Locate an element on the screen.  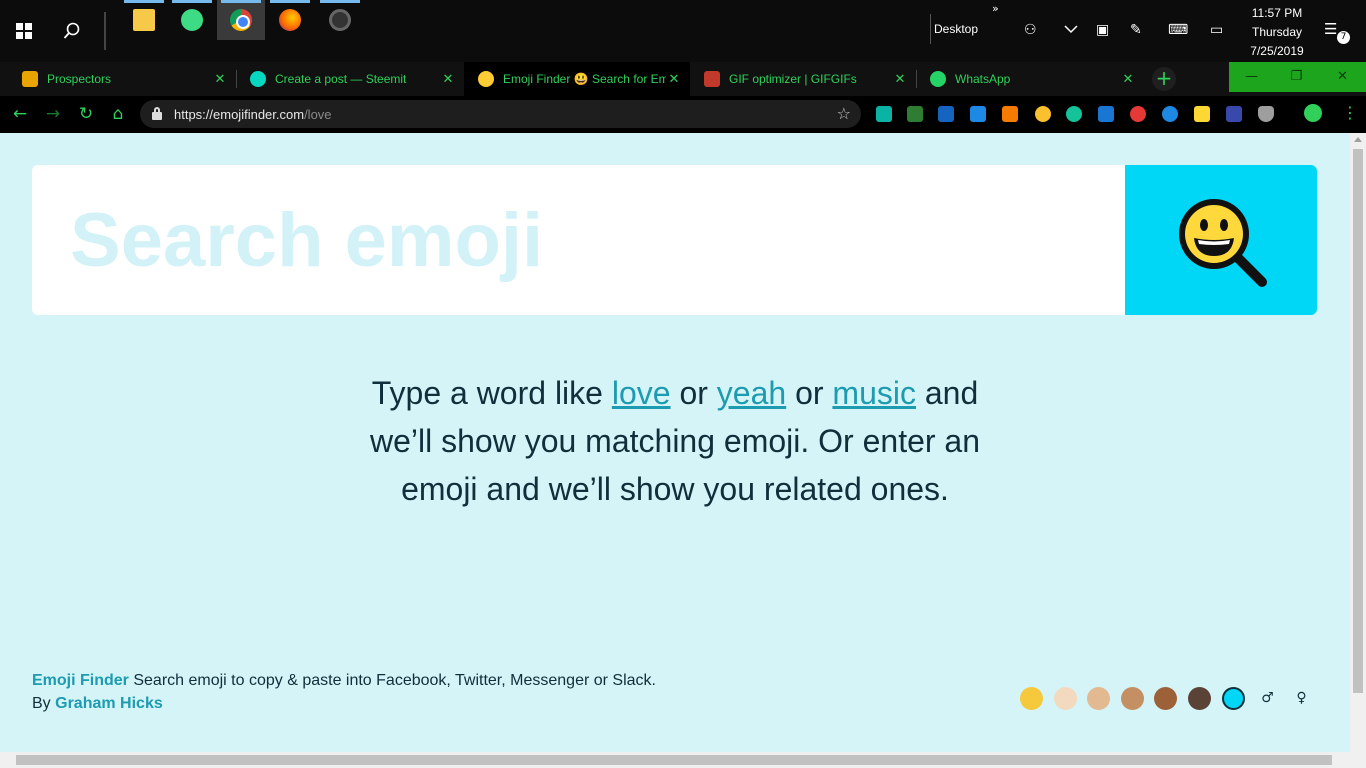
example-link-love: love is located at coordinates (641, 393).